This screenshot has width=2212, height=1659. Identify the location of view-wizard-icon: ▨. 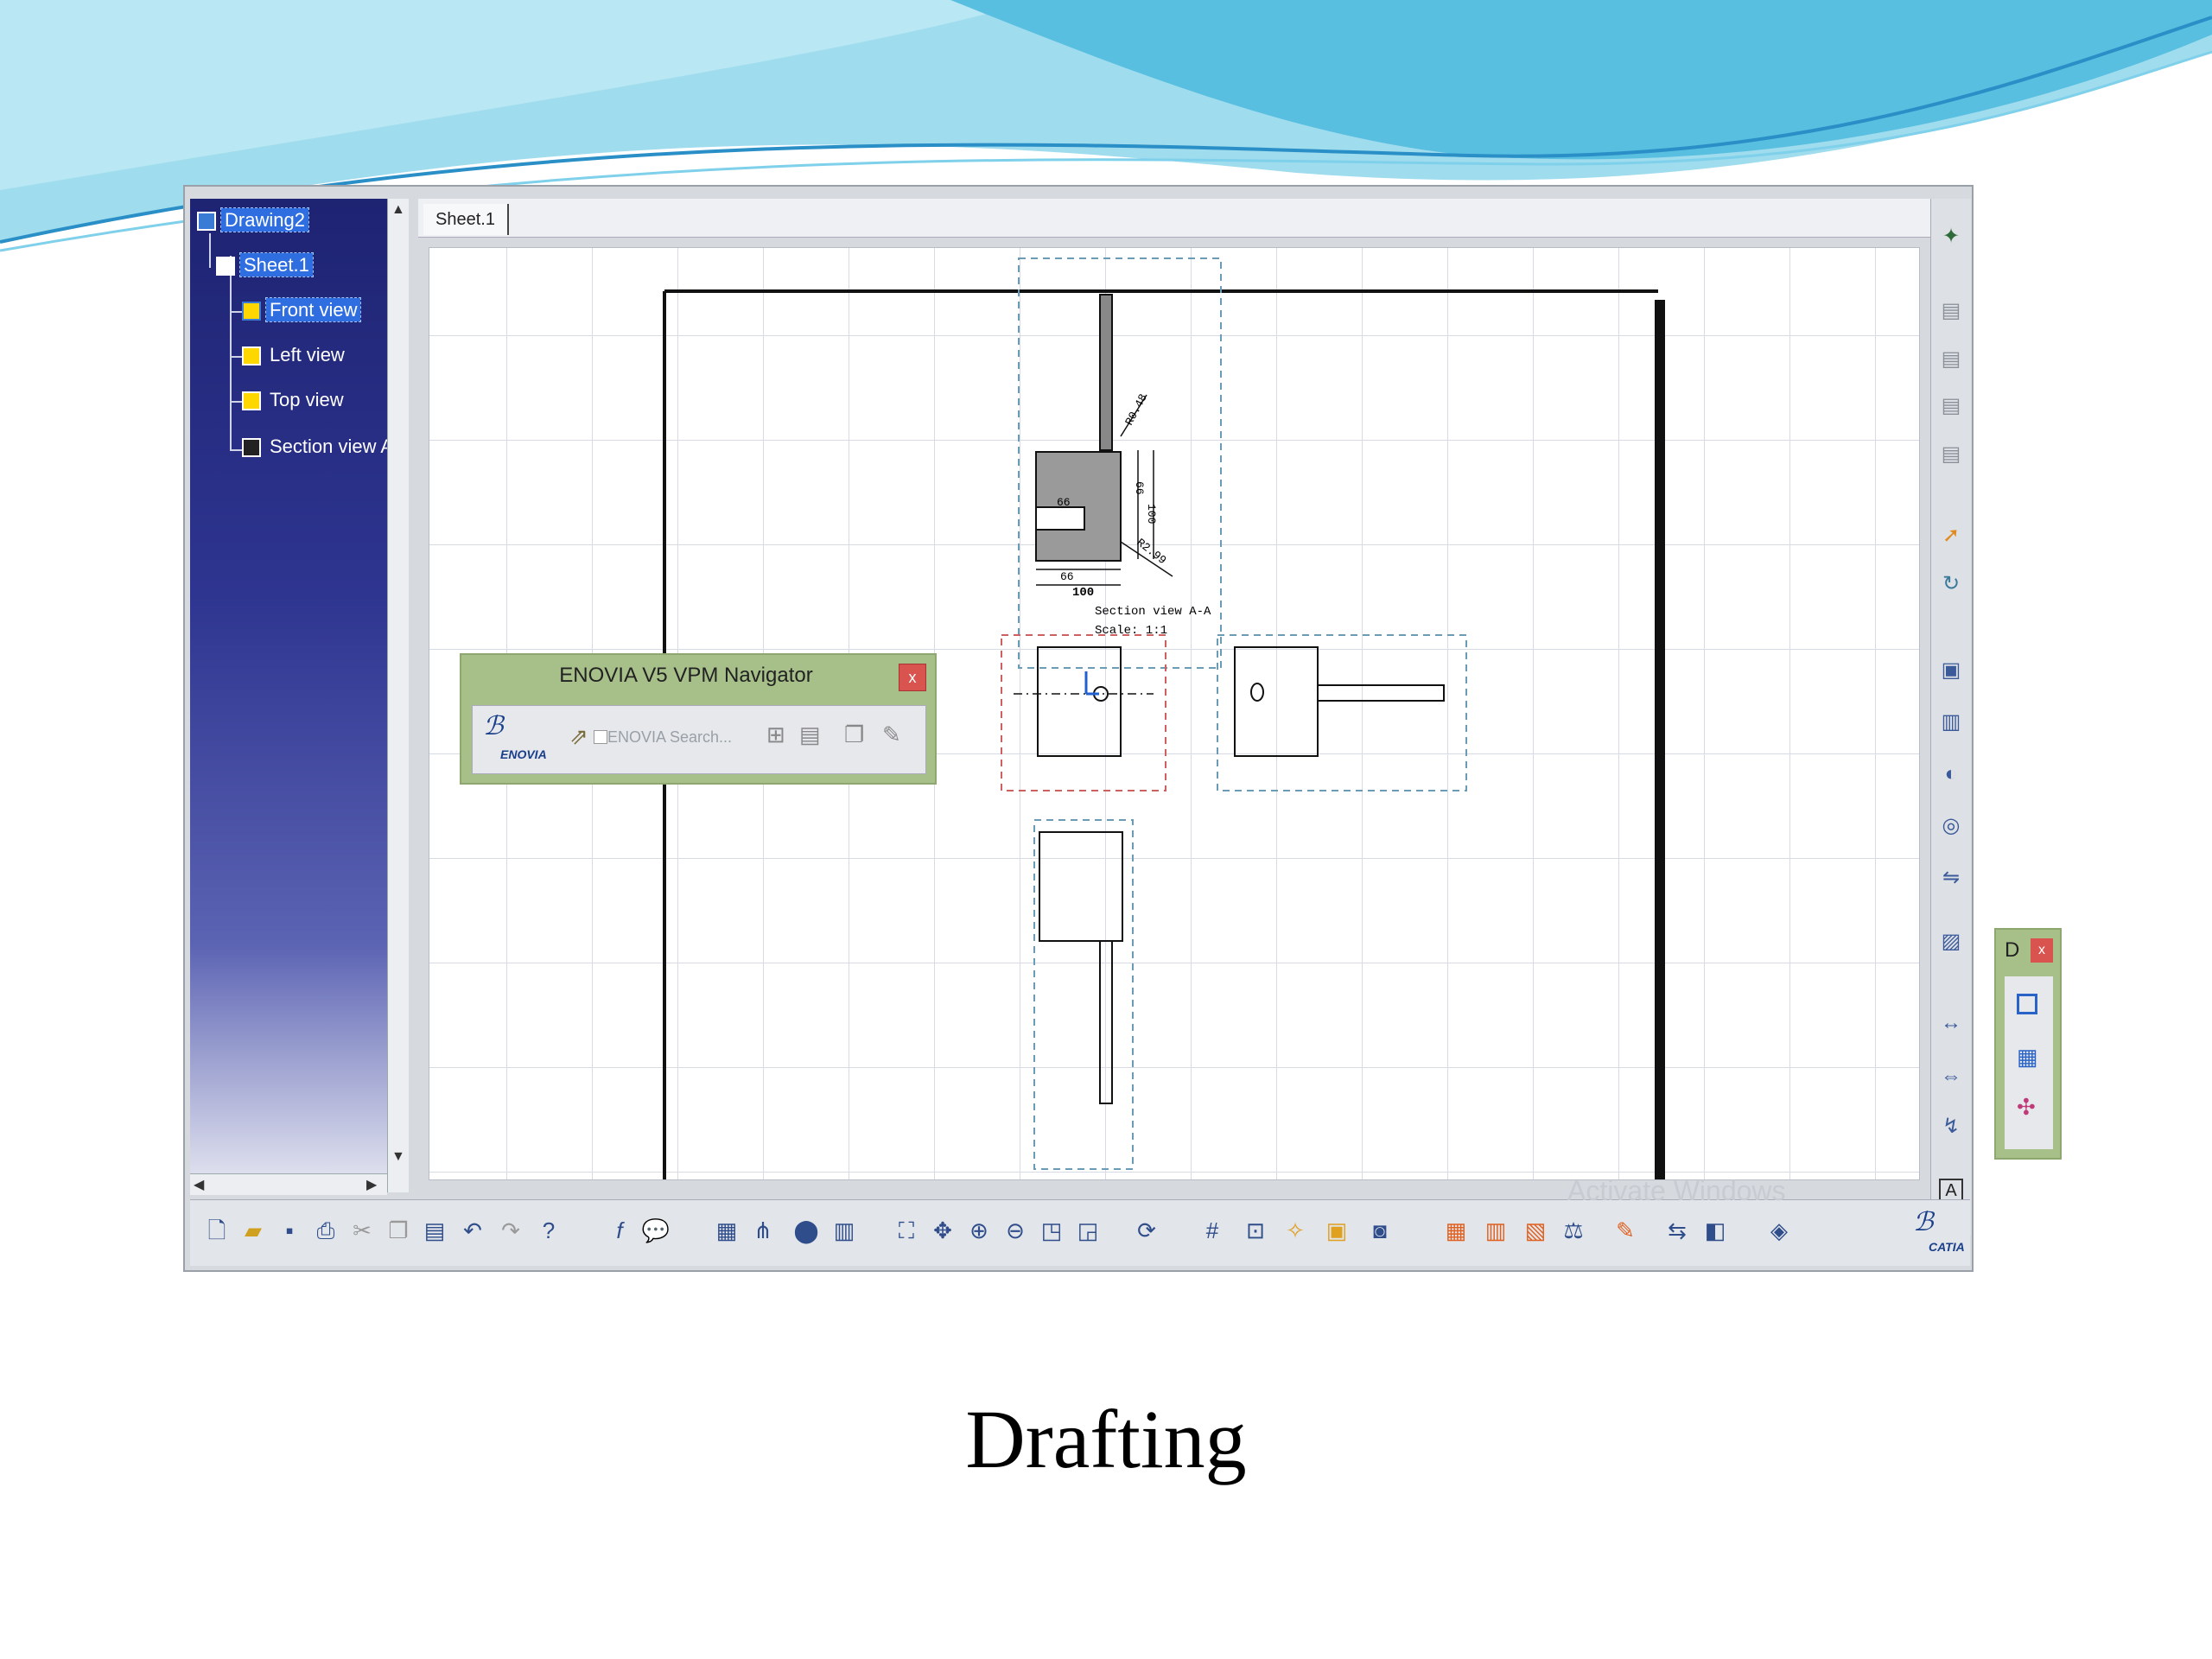
(1951, 942).